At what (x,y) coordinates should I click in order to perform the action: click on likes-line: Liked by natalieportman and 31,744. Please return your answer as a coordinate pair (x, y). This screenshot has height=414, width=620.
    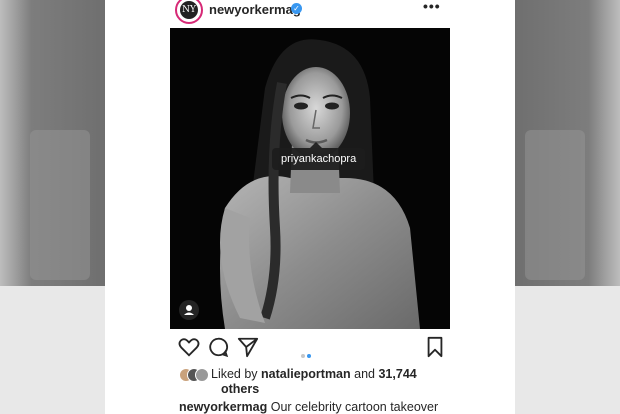
    Looking at the image, I should click on (314, 374).